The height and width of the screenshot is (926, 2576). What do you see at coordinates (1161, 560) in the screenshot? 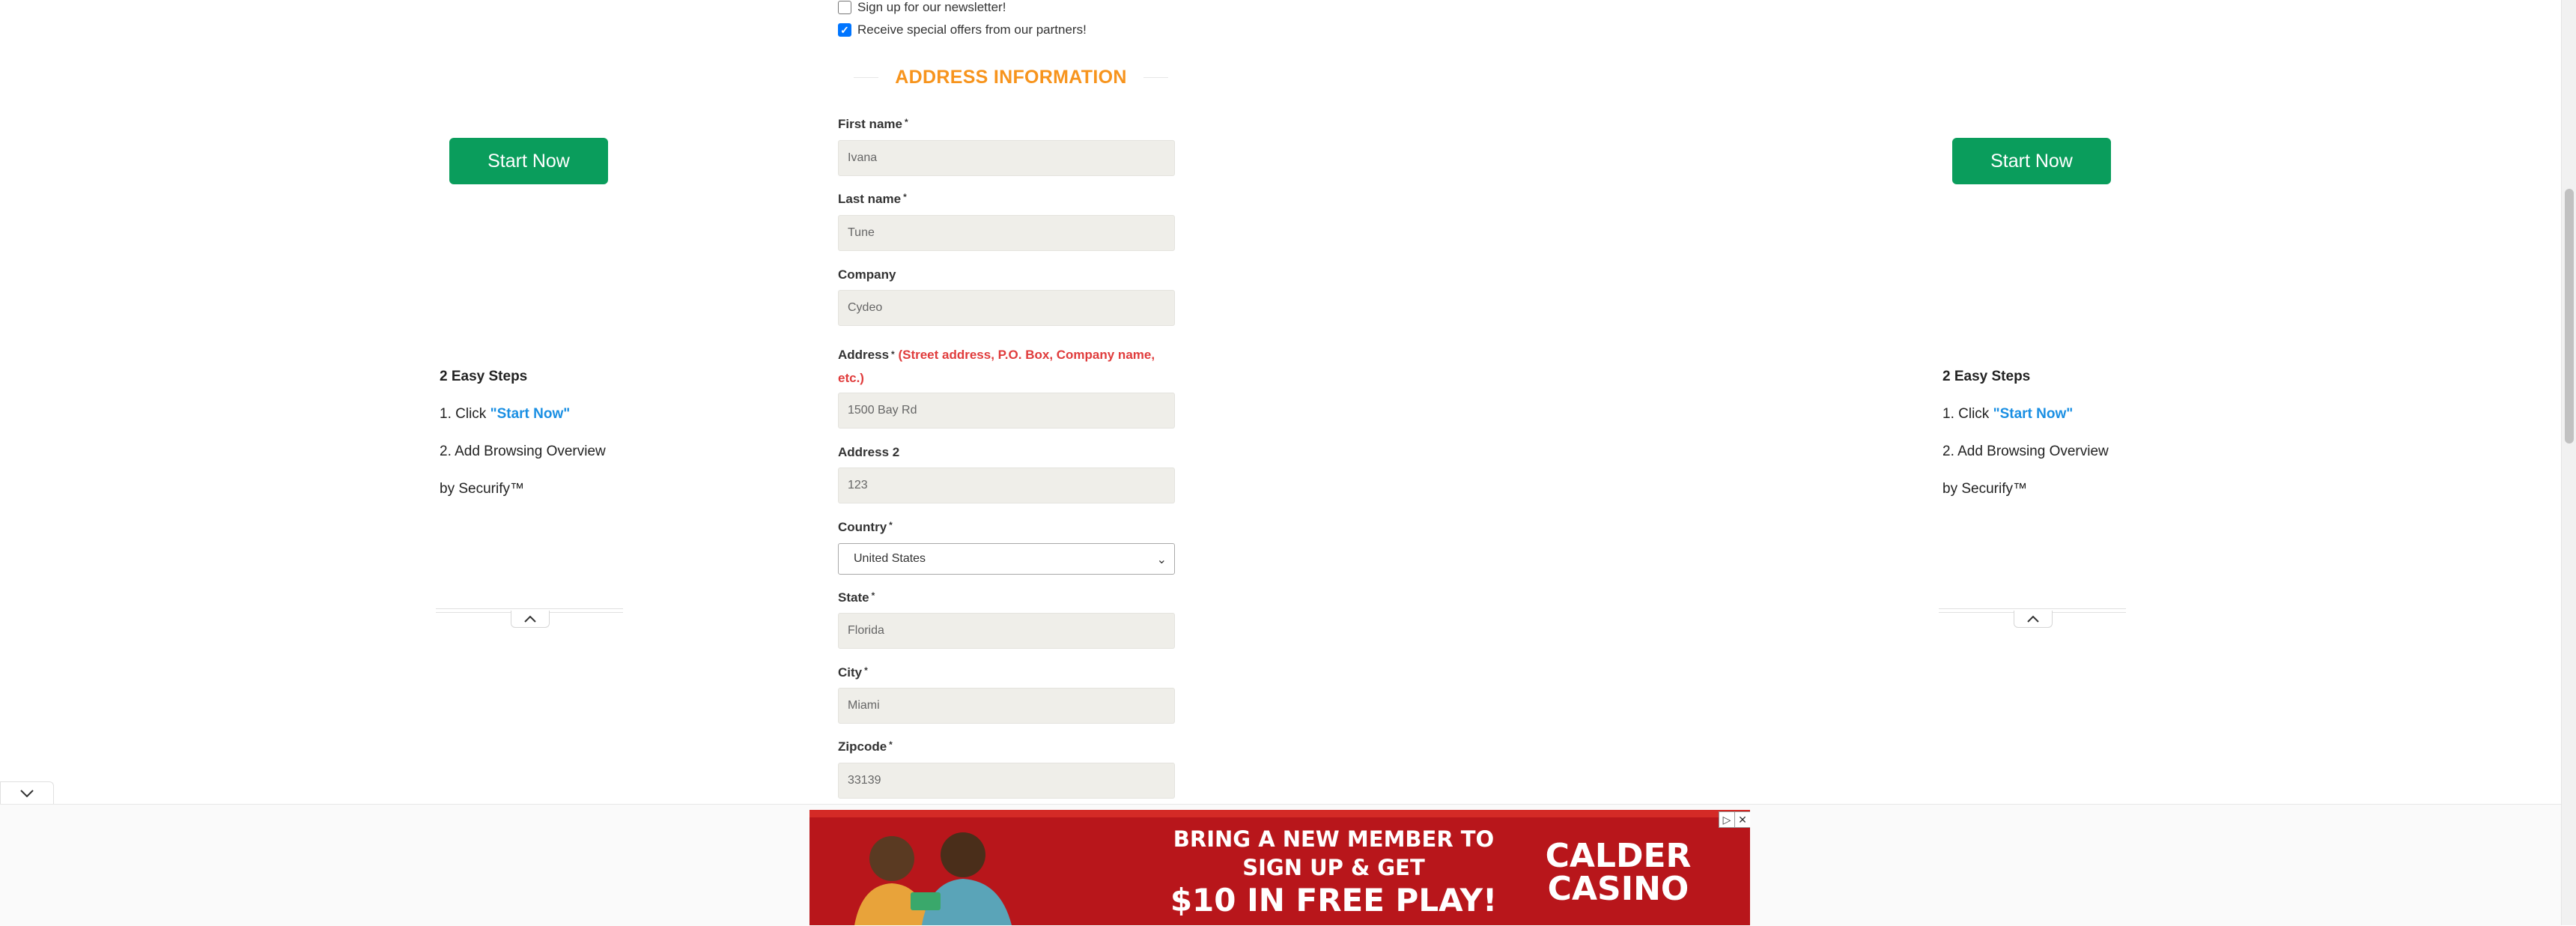
I see `chevron-down-icon: ⌄` at bounding box center [1161, 560].